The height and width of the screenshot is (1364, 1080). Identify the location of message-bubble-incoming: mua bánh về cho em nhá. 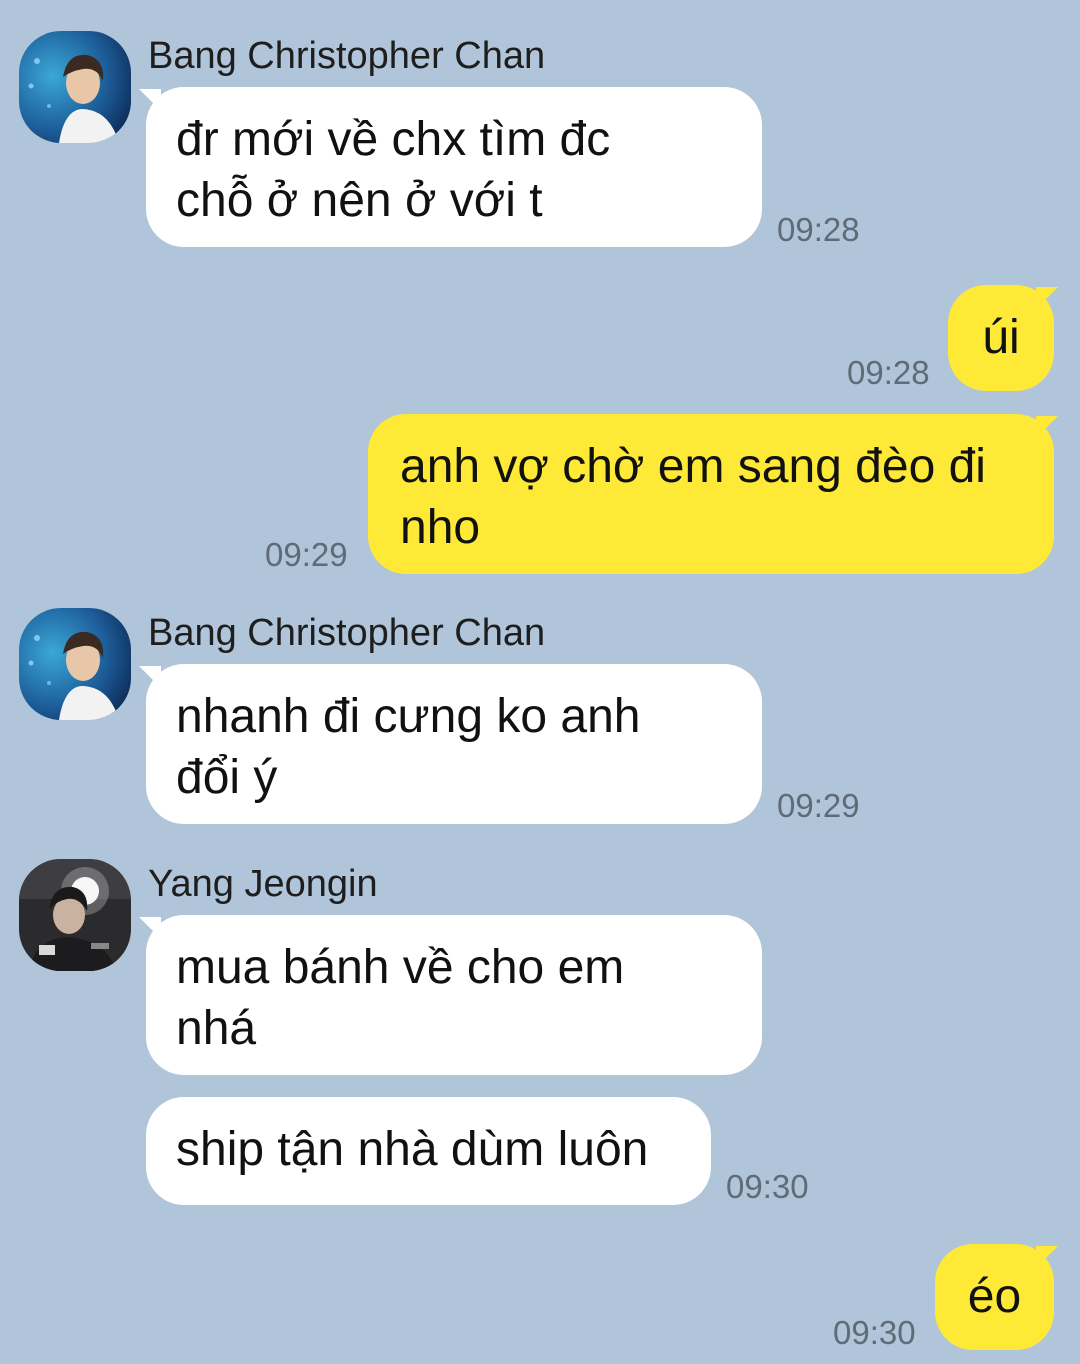
(454, 995).